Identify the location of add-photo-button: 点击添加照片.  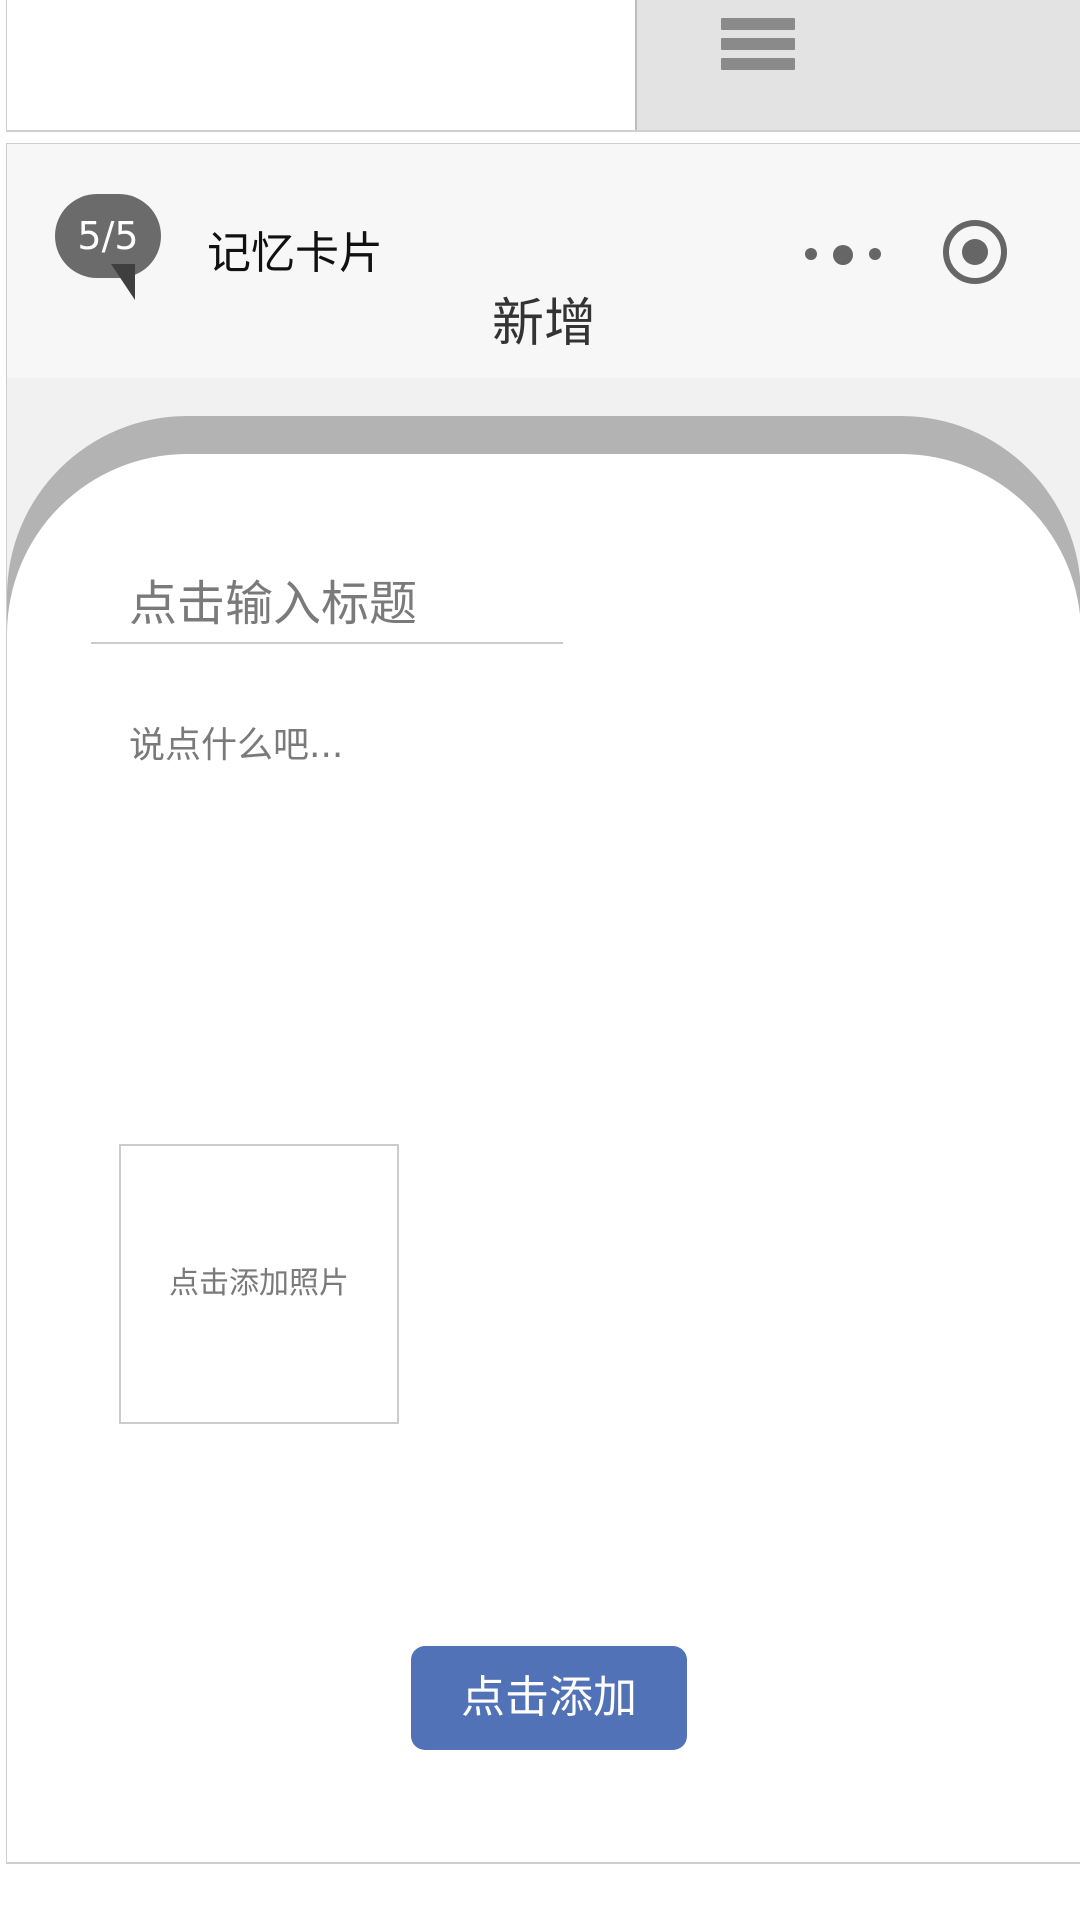
(259, 1284).